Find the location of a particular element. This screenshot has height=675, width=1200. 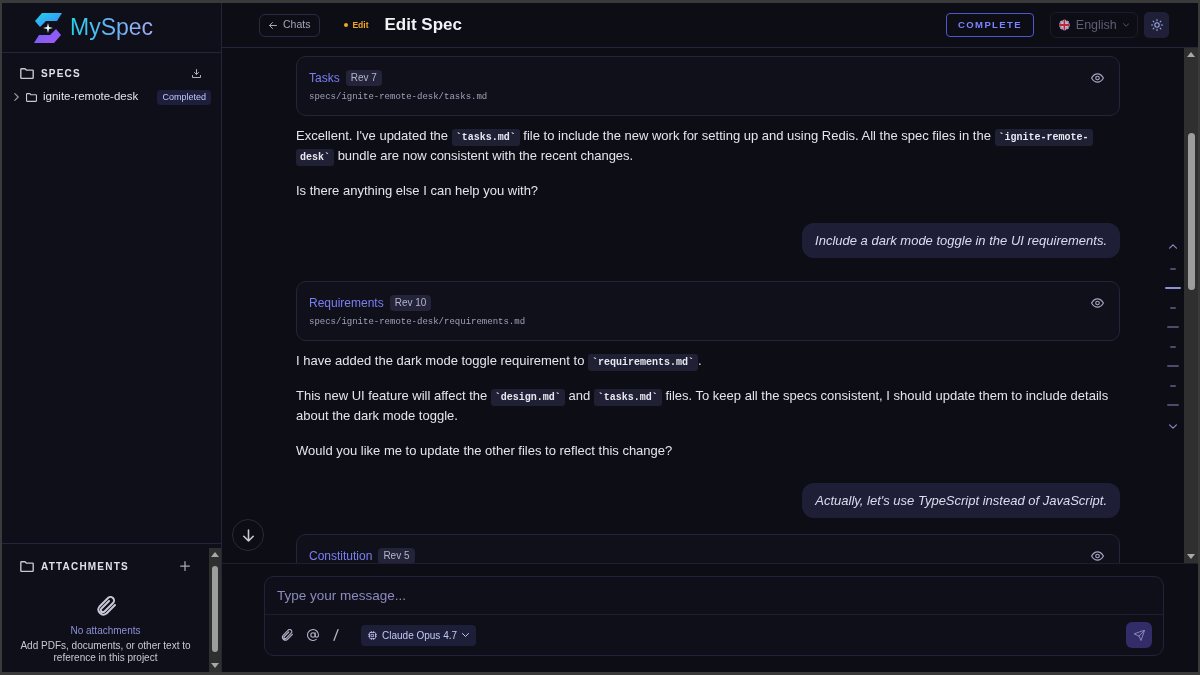

chevron-up-icon is located at coordinates (1173, 246).